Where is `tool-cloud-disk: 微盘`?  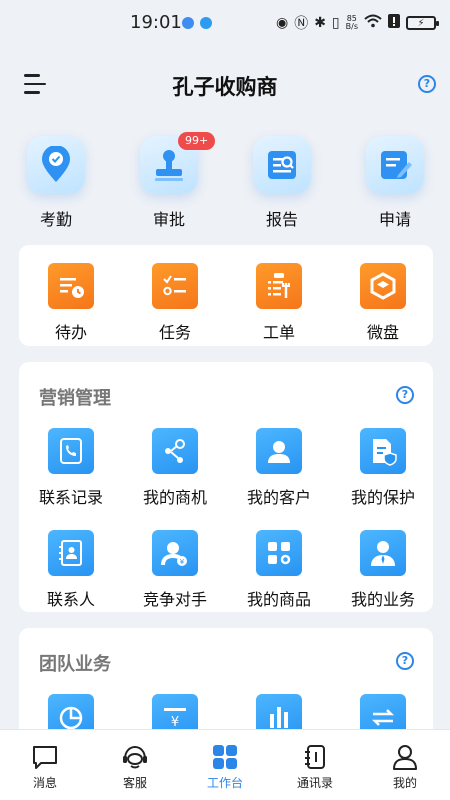
tool-cloud-disk: 微盘 is located at coordinates (383, 303).